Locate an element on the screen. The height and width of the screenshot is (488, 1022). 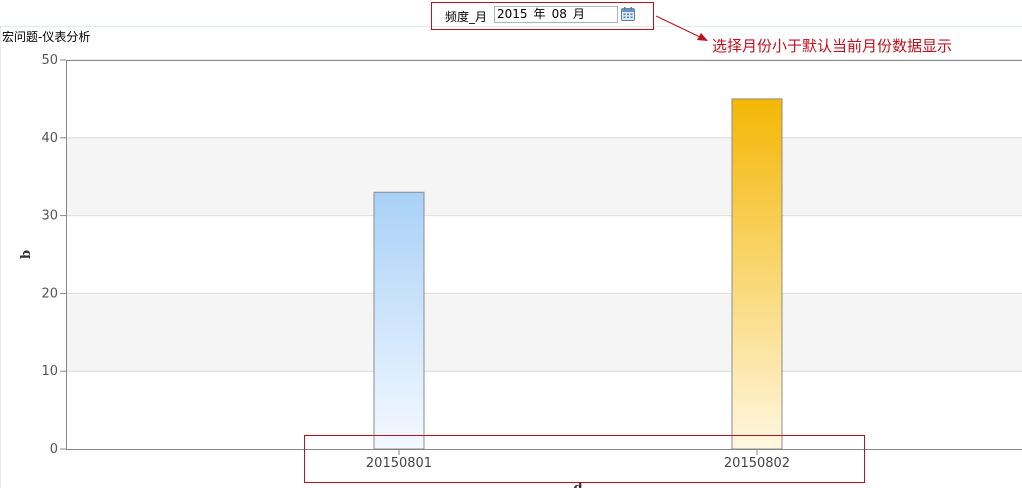
year-unit: 年 is located at coordinates (539, 14).